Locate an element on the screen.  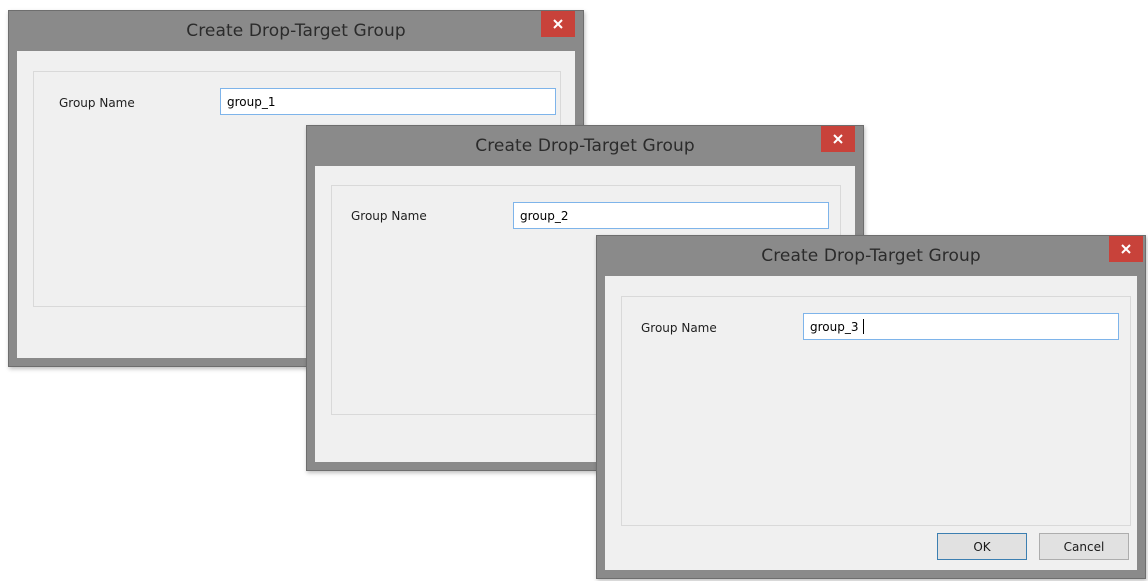
ok-button: OK is located at coordinates (982, 546).